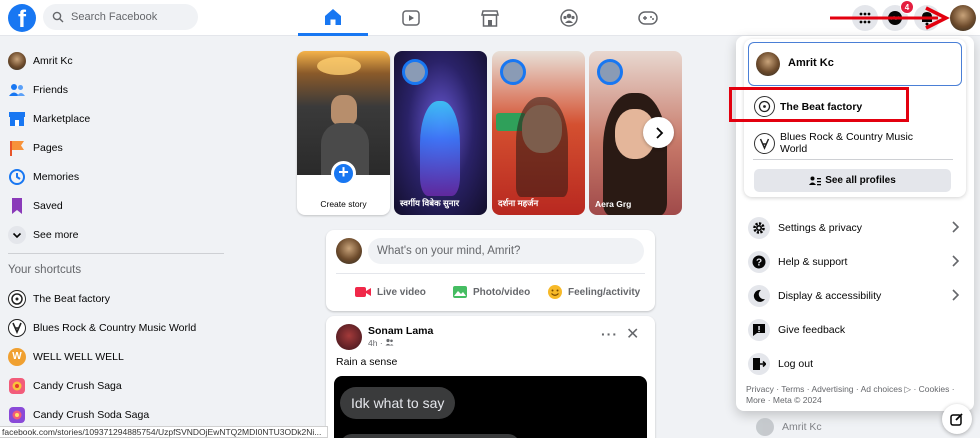 This screenshot has height=438, width=980. I want to click on tab-marketplace, so click(490, 18).